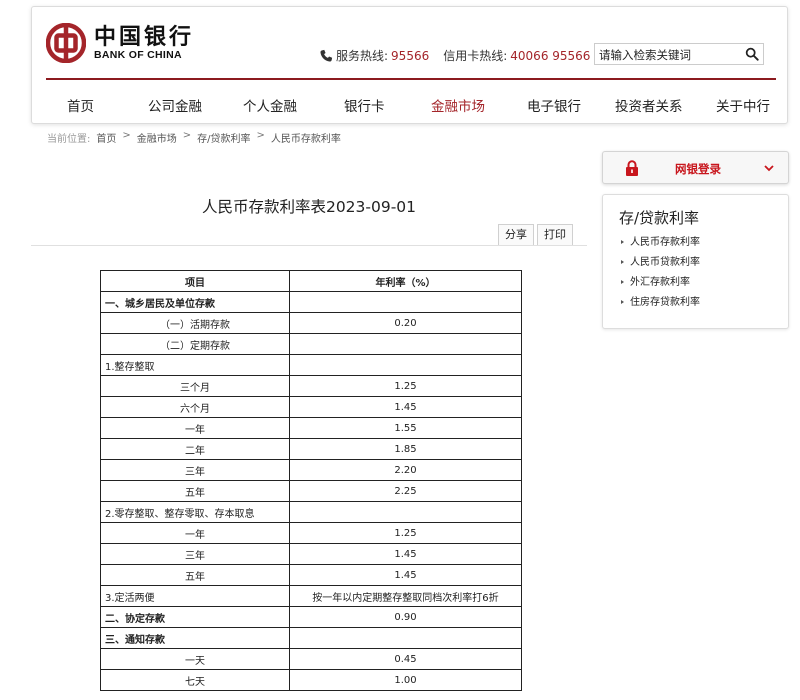 This screenshot has width=800, height=700. I want to click on row-rate: 0.90, so click(405, 617).